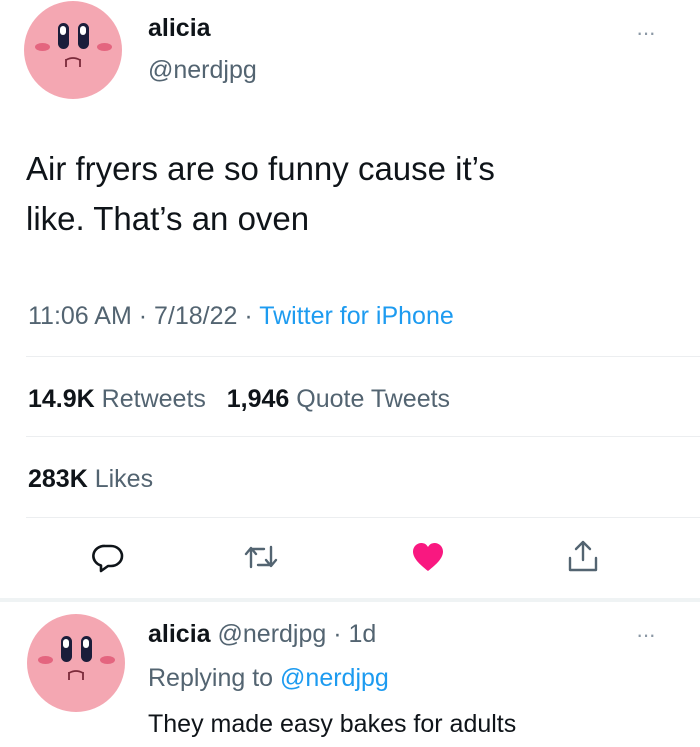 Image resolution: width=700 pixels, height=747 pixels. I want to click on likes-stat: 283K Likes, so click(90, 479).